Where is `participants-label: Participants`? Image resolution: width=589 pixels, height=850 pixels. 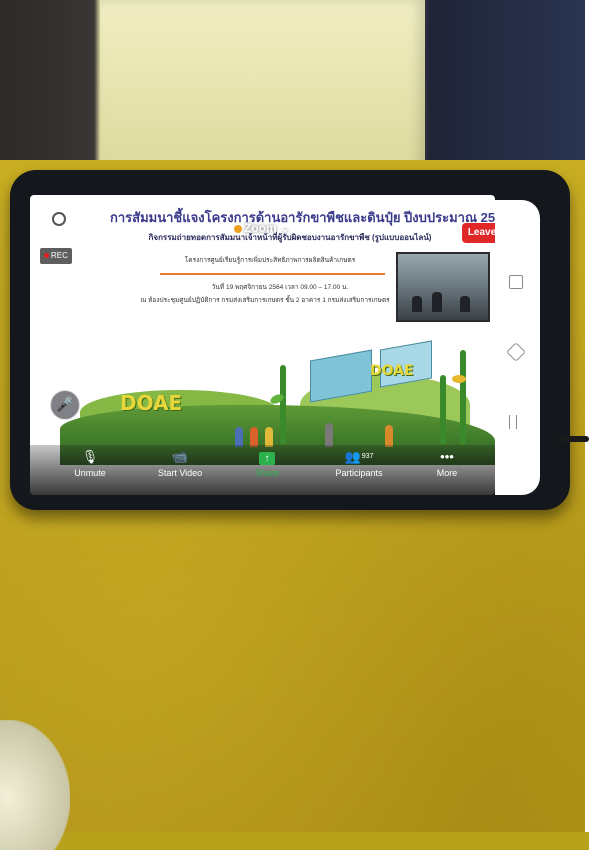 participants-label: Participants is located at coordinates (359, 473).